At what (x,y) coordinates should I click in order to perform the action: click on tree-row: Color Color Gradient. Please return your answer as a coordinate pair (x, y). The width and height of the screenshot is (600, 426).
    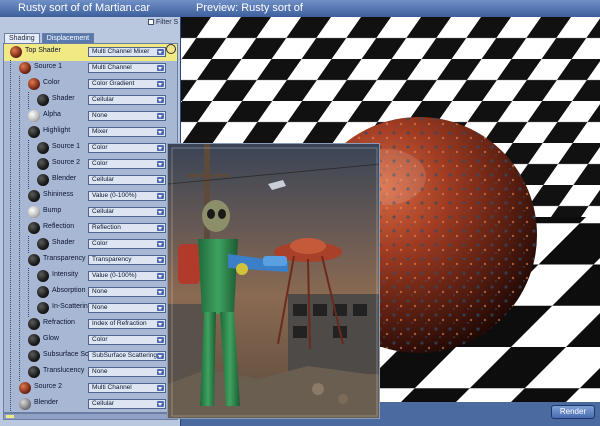
    Looking at the image, I should click on (90, 84).